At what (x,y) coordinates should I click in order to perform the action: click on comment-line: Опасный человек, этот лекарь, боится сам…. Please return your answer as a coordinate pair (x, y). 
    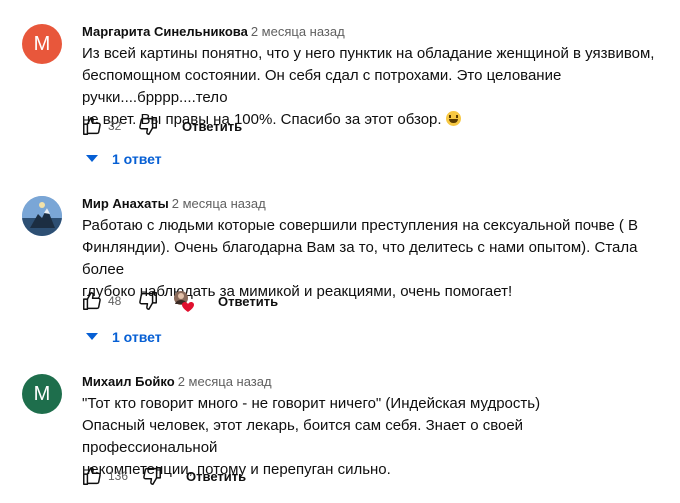
    Looking at the image, I should click on (303, 436).